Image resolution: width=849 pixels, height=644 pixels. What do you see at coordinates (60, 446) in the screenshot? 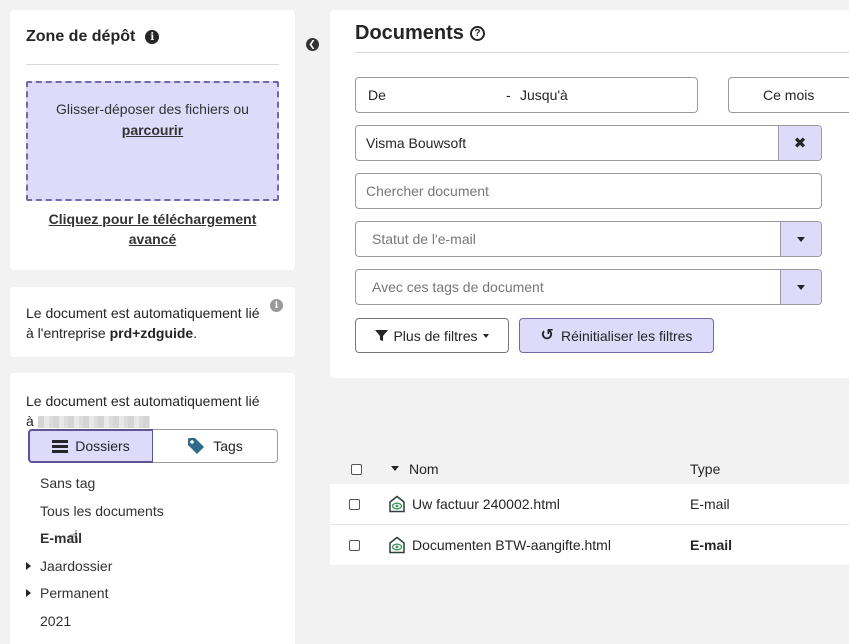
I see `list-icon` at bounding box center [60, 446].